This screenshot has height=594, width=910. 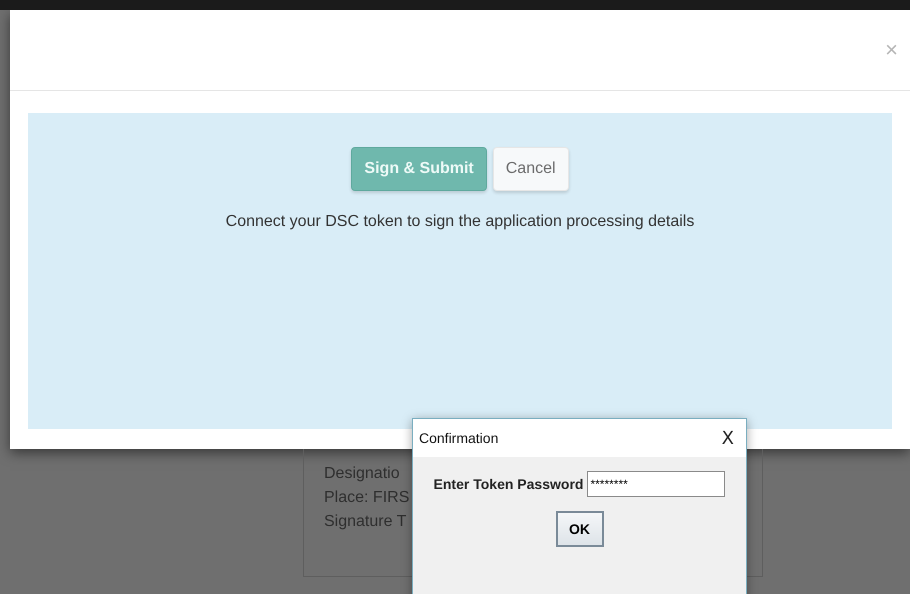 What do you see at coordinates (365, 522) in the screenshot?
I see `card-text: Signature T` at bounding box center [365, 522].